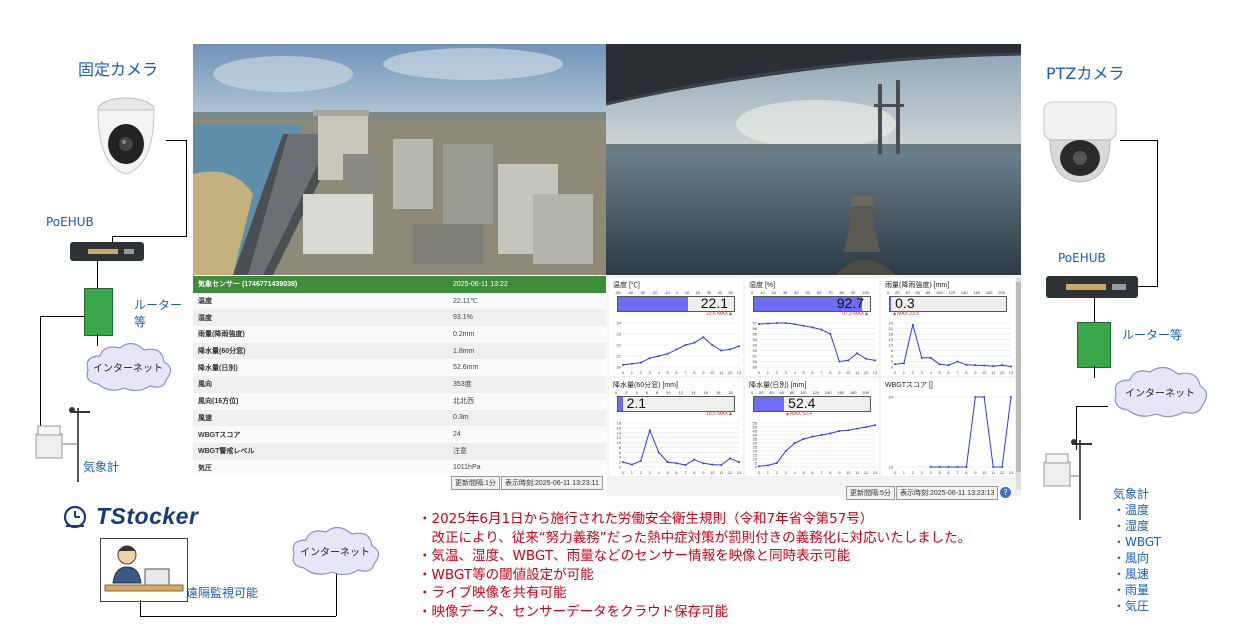 This screenshot has width=1238, height=632. Describe the element at coordinates (964, 292) in the screenshot. I see `gauge-tick-label: 140` at that location.